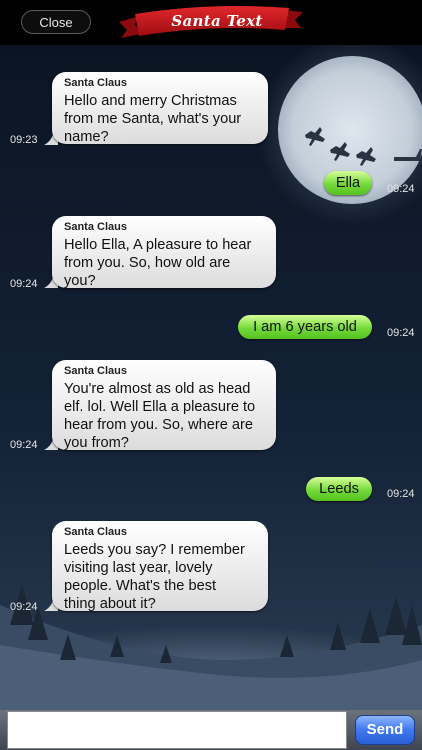 Image resolution: width=422 pixels, height=750 pixels. What do you see at coordinates (96, 443) in the screenshot?
I see `message-line: you from?` at bounding box center [96, 443].